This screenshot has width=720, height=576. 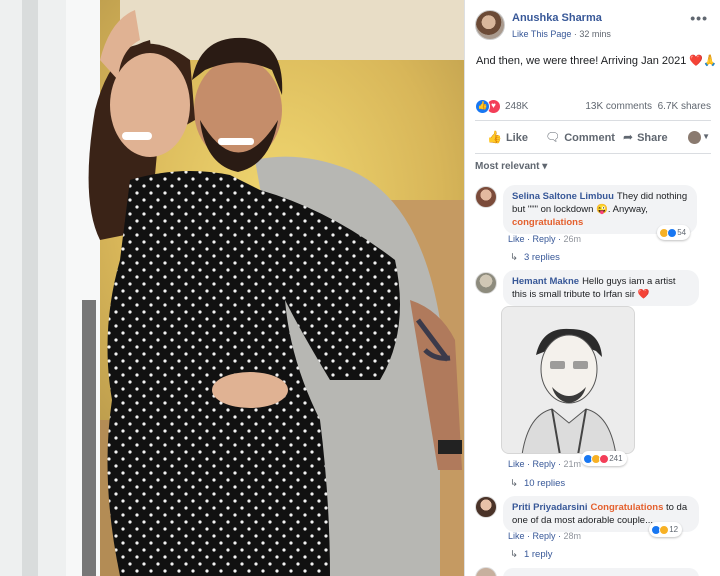 I want to click on pencil-portrait-illustration, so click(x=568, y=380).